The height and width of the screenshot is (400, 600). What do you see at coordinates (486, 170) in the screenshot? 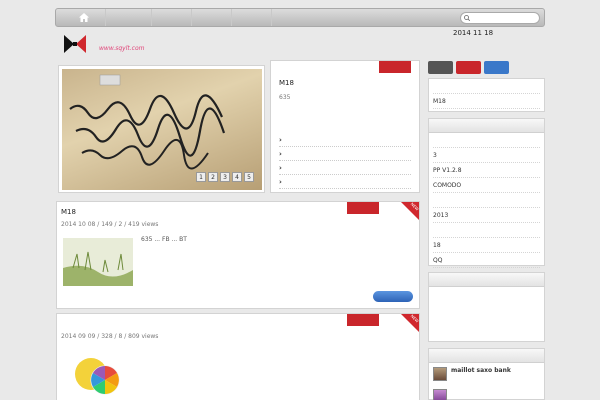
I see `list-item: PP V1.2.8` at bounding box center [486, 170].